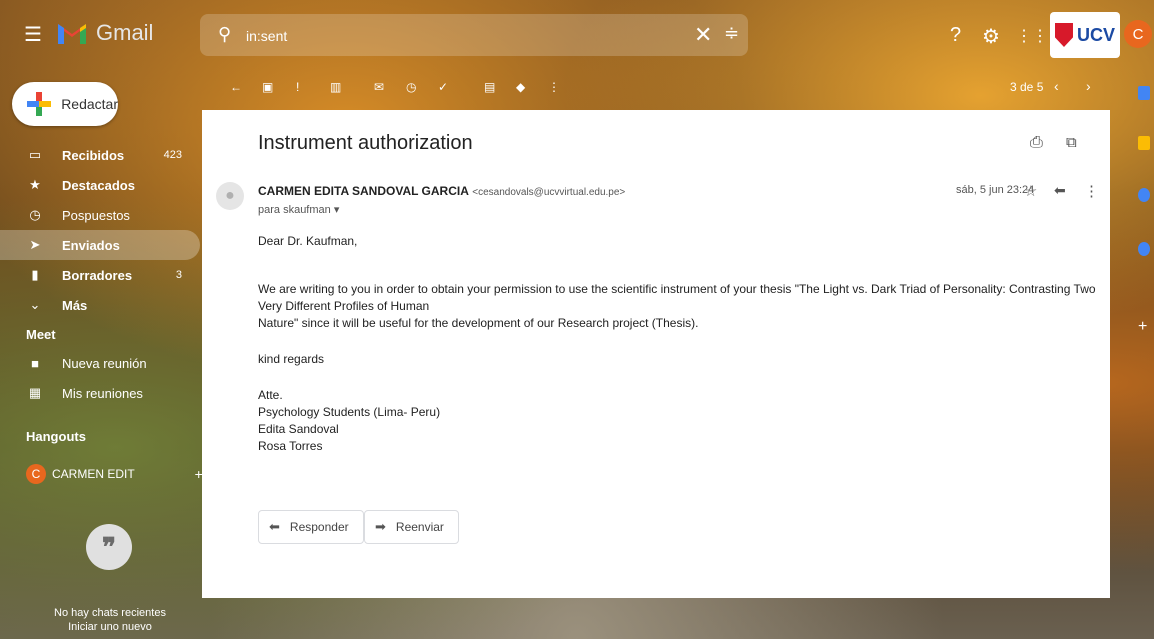  What do you see at coordinates (96, 215) in the screenshot?
I see `sidebar-item-label: Pospuestos` at bounding box center [96, 215].